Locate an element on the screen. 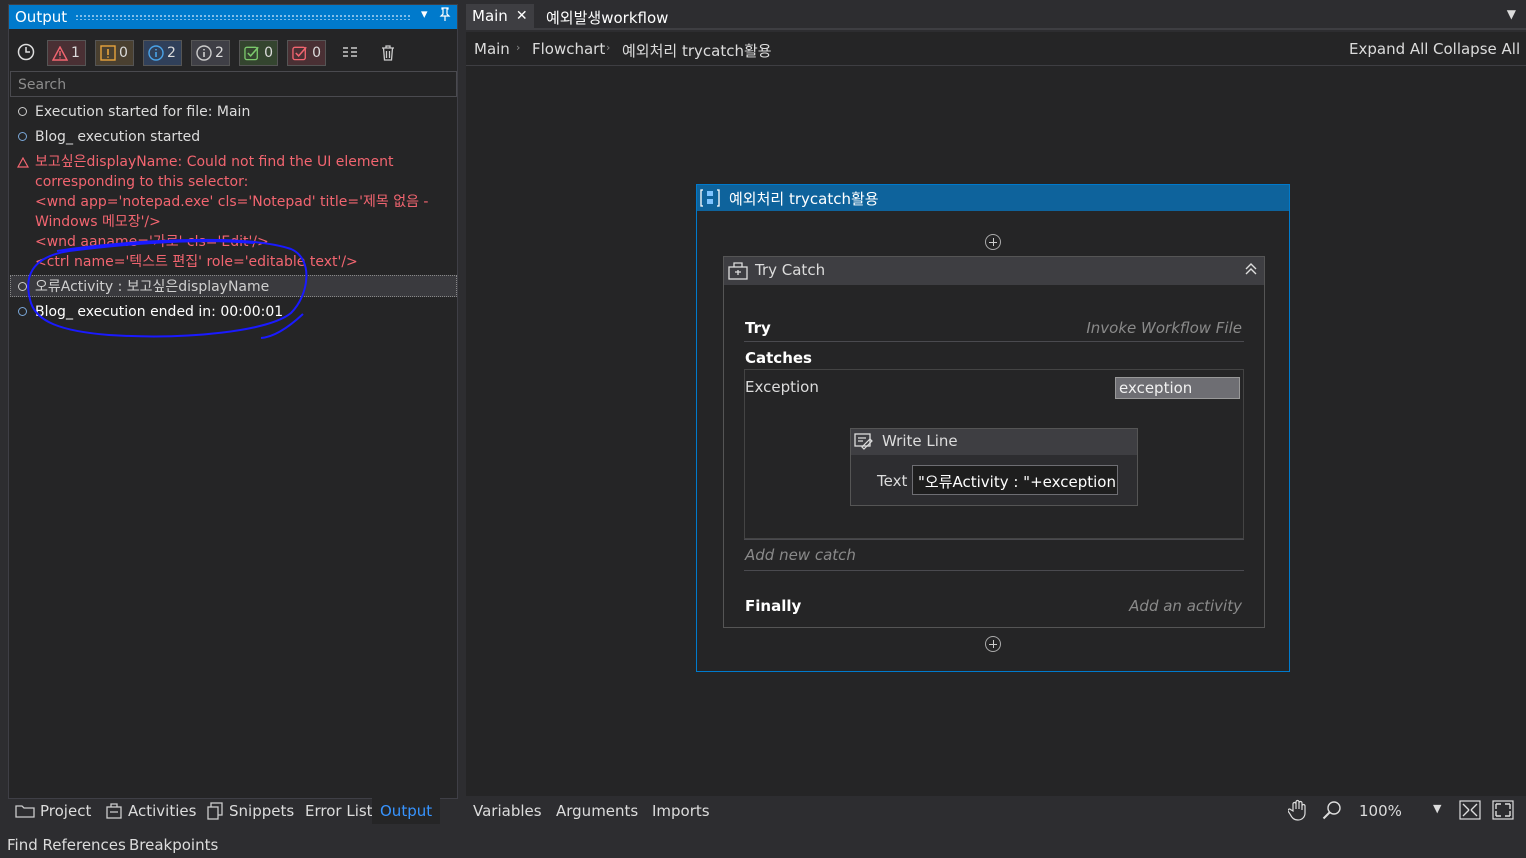  sequence-title: 예외처리 trycatch활용 is located at coordinates (804, 199).